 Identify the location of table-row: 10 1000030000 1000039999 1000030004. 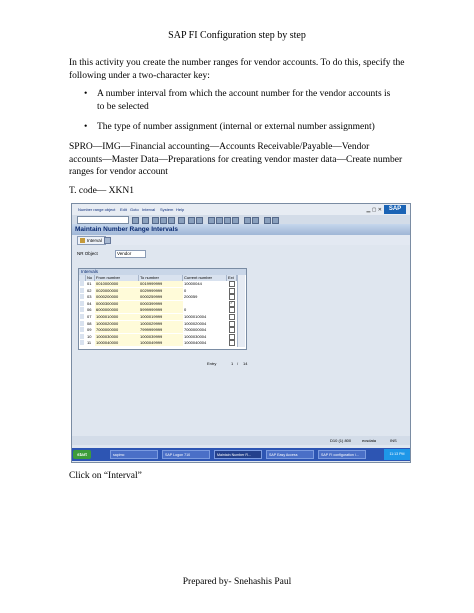
(162, 336).